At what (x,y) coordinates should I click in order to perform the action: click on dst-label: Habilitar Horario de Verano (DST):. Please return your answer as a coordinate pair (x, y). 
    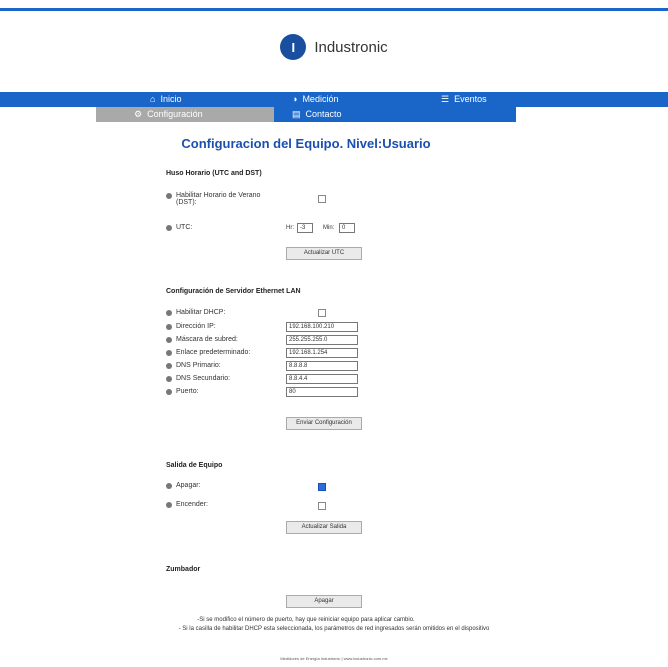
    Looking at the image, I should click on (218, 199).